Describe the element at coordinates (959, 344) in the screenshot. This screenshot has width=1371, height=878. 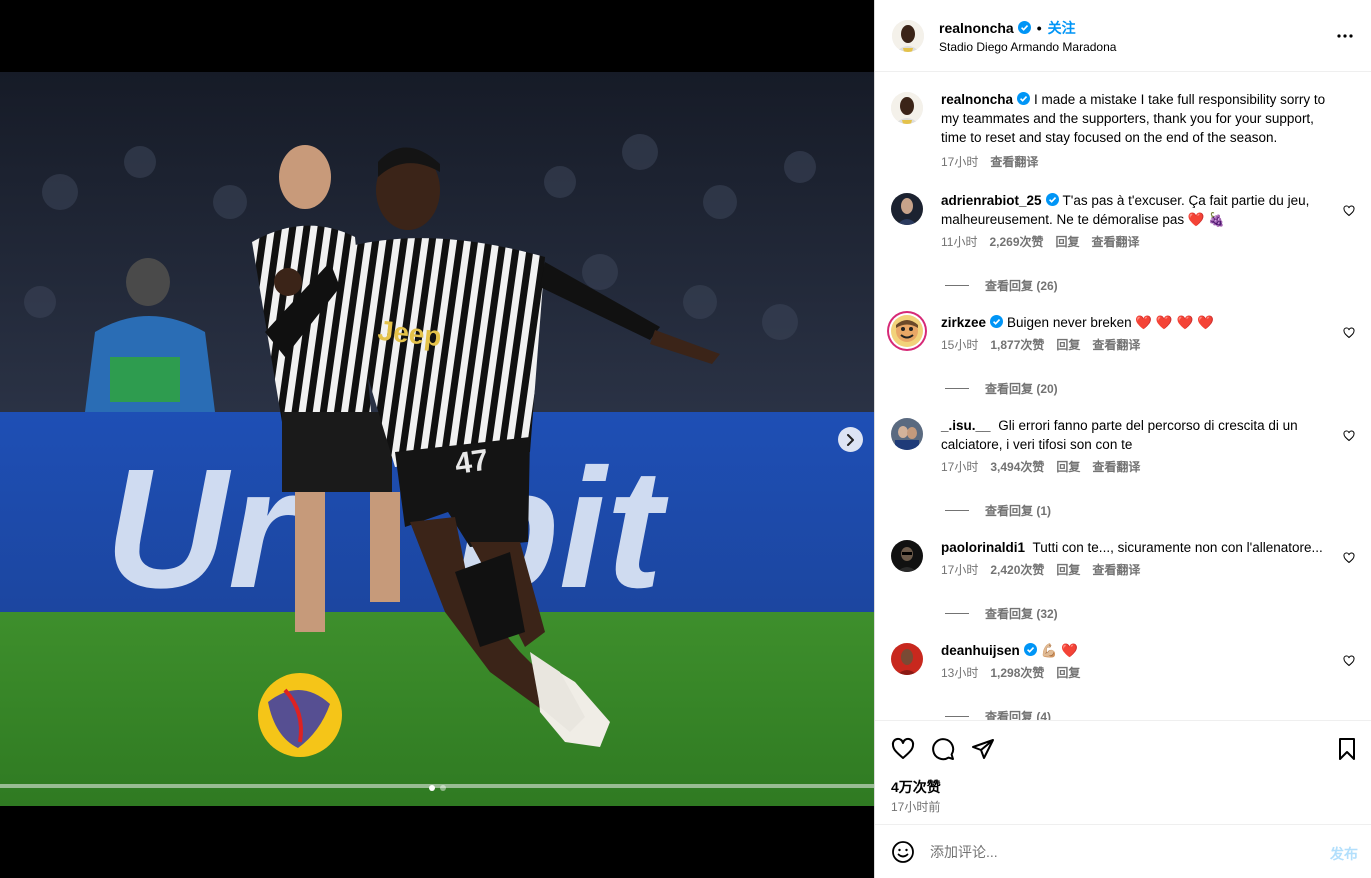
I see `comment-time: 15小时` at that location.